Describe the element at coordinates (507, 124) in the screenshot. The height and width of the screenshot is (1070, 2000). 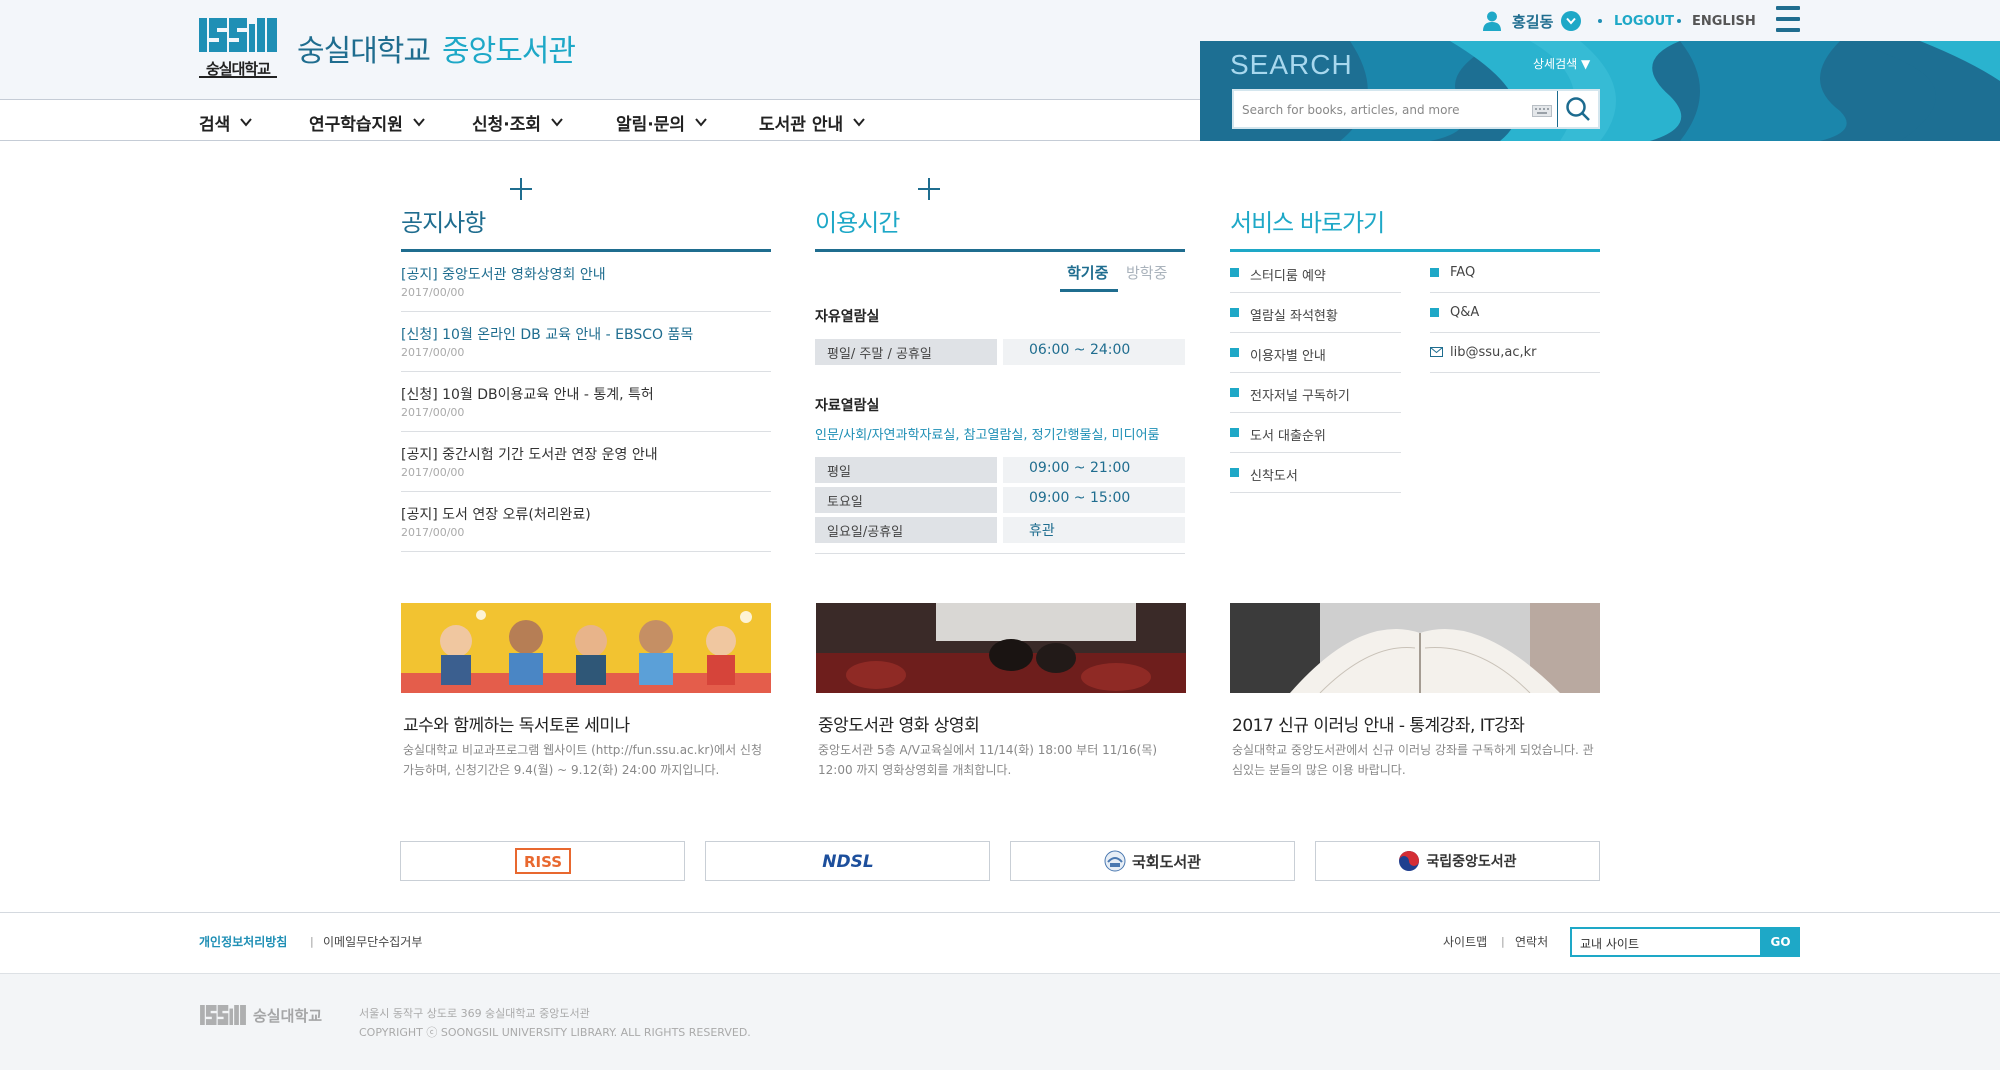
I see `nav-label: 신청·조회` at that location.